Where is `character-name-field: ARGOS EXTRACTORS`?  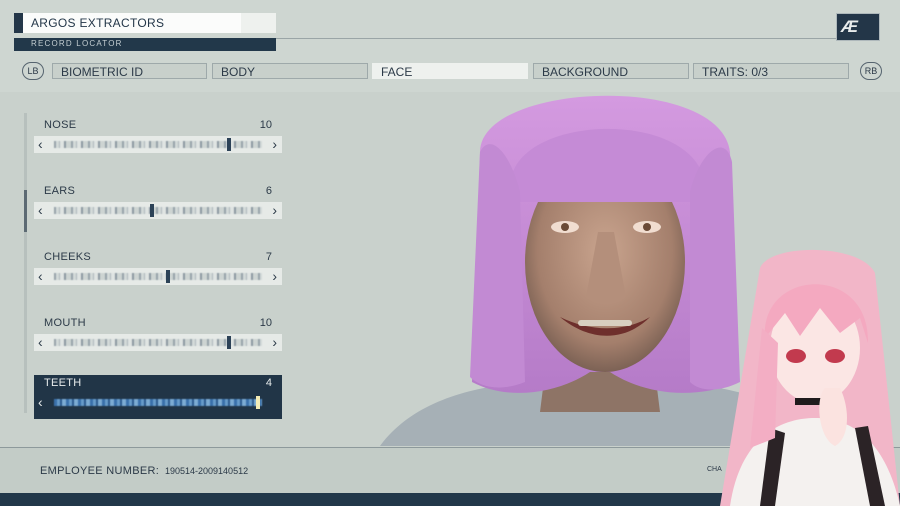 character-name-field: ARGOS EXTRACTORS is located at coordinates (145, 23).